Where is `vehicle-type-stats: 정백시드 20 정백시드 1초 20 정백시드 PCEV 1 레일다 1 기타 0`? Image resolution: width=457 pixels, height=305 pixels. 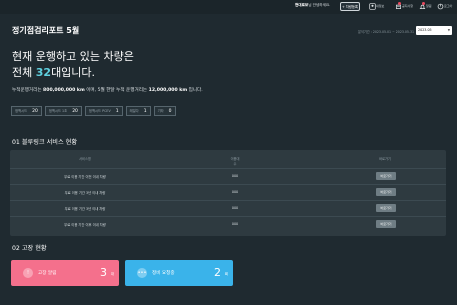
vehicle-type-stats: 정백시드 20 정백시드 1초 20 정백시드 PCEV 1 레일다 1 기타 0 is located at coordinates (95, 111).